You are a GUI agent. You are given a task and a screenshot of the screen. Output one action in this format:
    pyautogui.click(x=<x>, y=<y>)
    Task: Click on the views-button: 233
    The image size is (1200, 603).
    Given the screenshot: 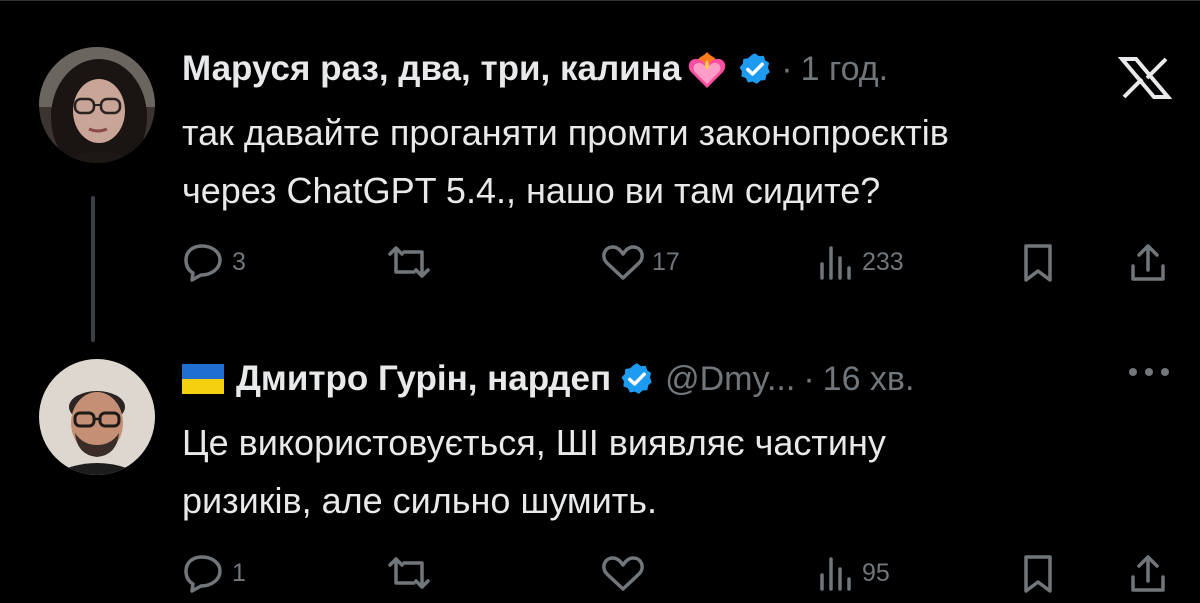 What is the action you would take?
    pyautogui.click(x=860, y=262)
    